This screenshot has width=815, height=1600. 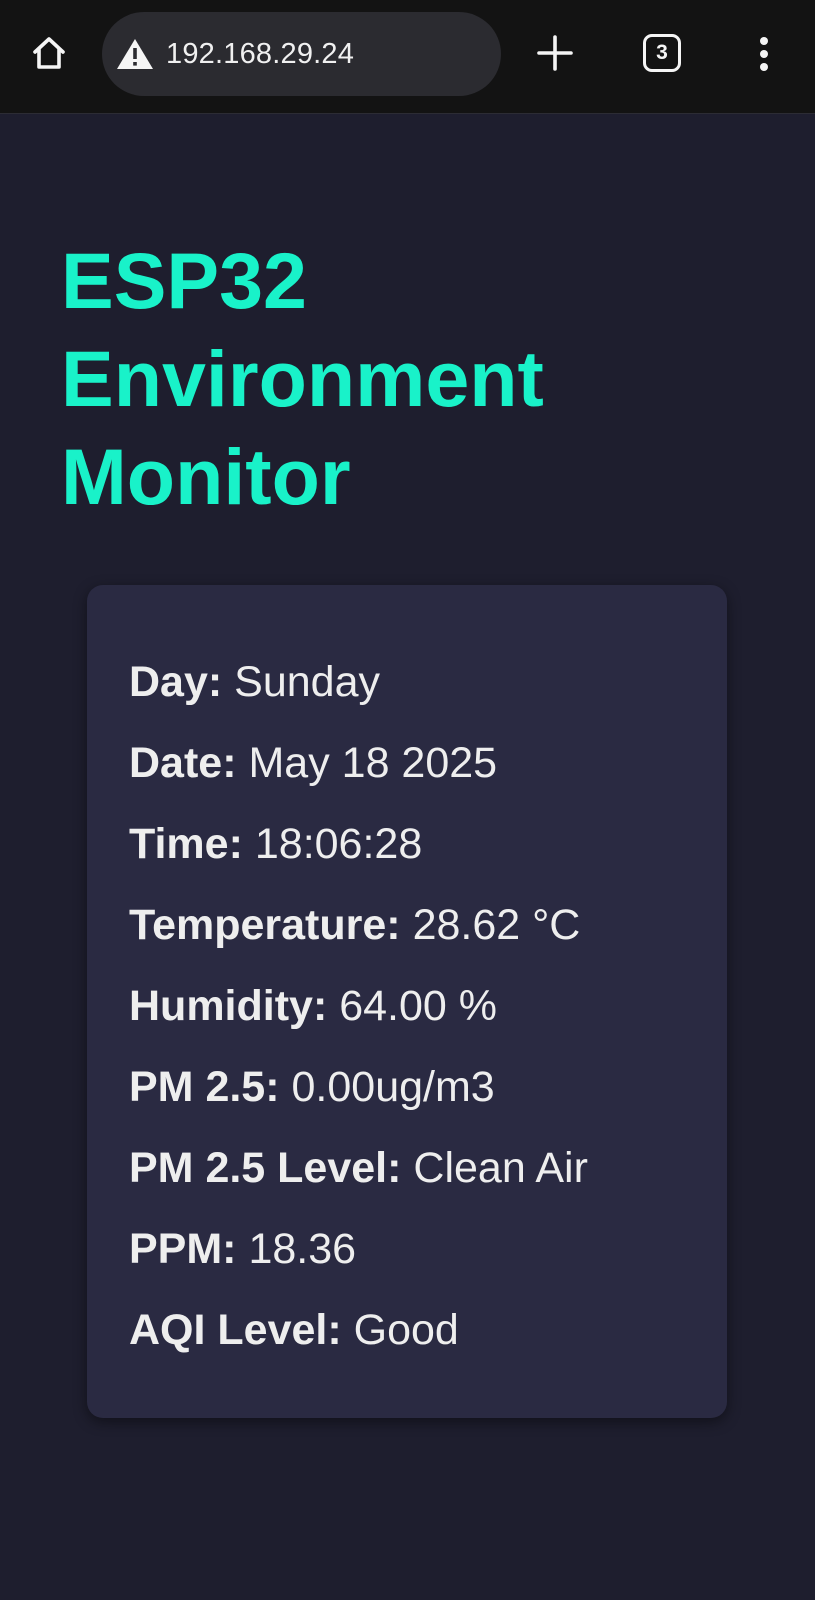 I want to click on menu-button, so click(x=764, y=54).